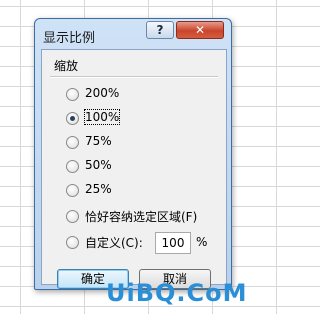 This screenshot has width=320, height=314. Describe the element at coordinates (102, 93) in the screenshot. I see `radio-option-label: 200%` at that location.